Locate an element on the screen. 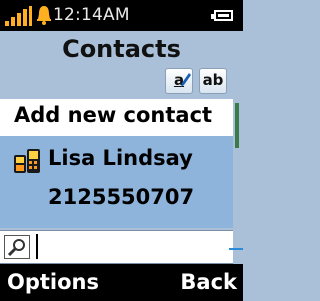 This screenshot has width=320, height=301. ab-input-mode-button: ab is located at coordinates (213, 81).